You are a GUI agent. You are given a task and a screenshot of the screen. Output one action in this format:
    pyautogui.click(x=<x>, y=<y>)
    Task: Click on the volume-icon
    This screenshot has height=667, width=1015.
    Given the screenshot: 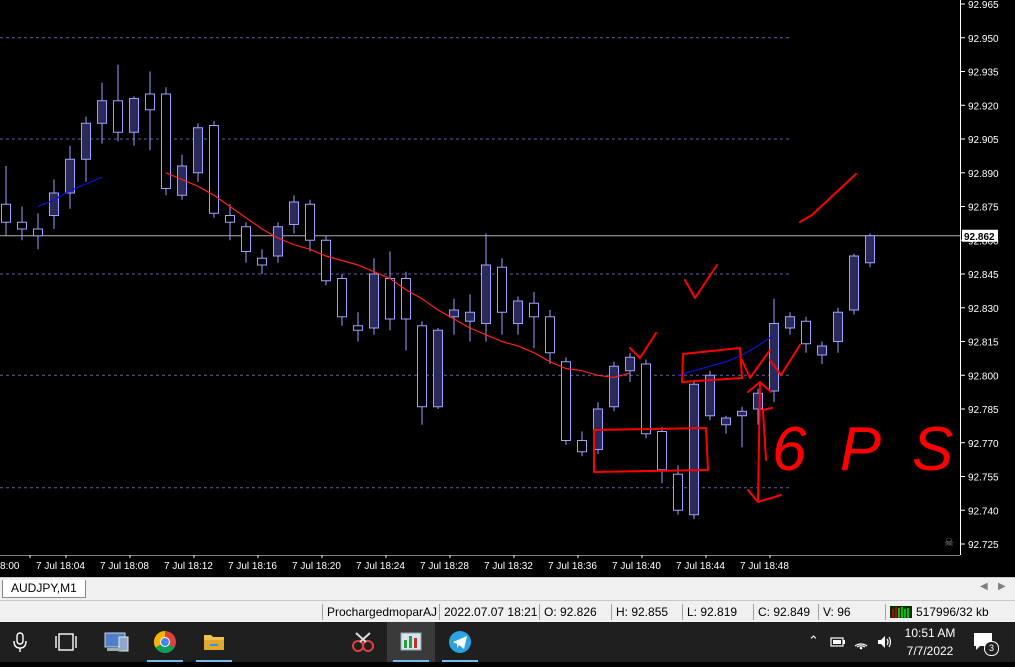 What is the action you would take?
    pyautogui.click(x=885, y=642)
    